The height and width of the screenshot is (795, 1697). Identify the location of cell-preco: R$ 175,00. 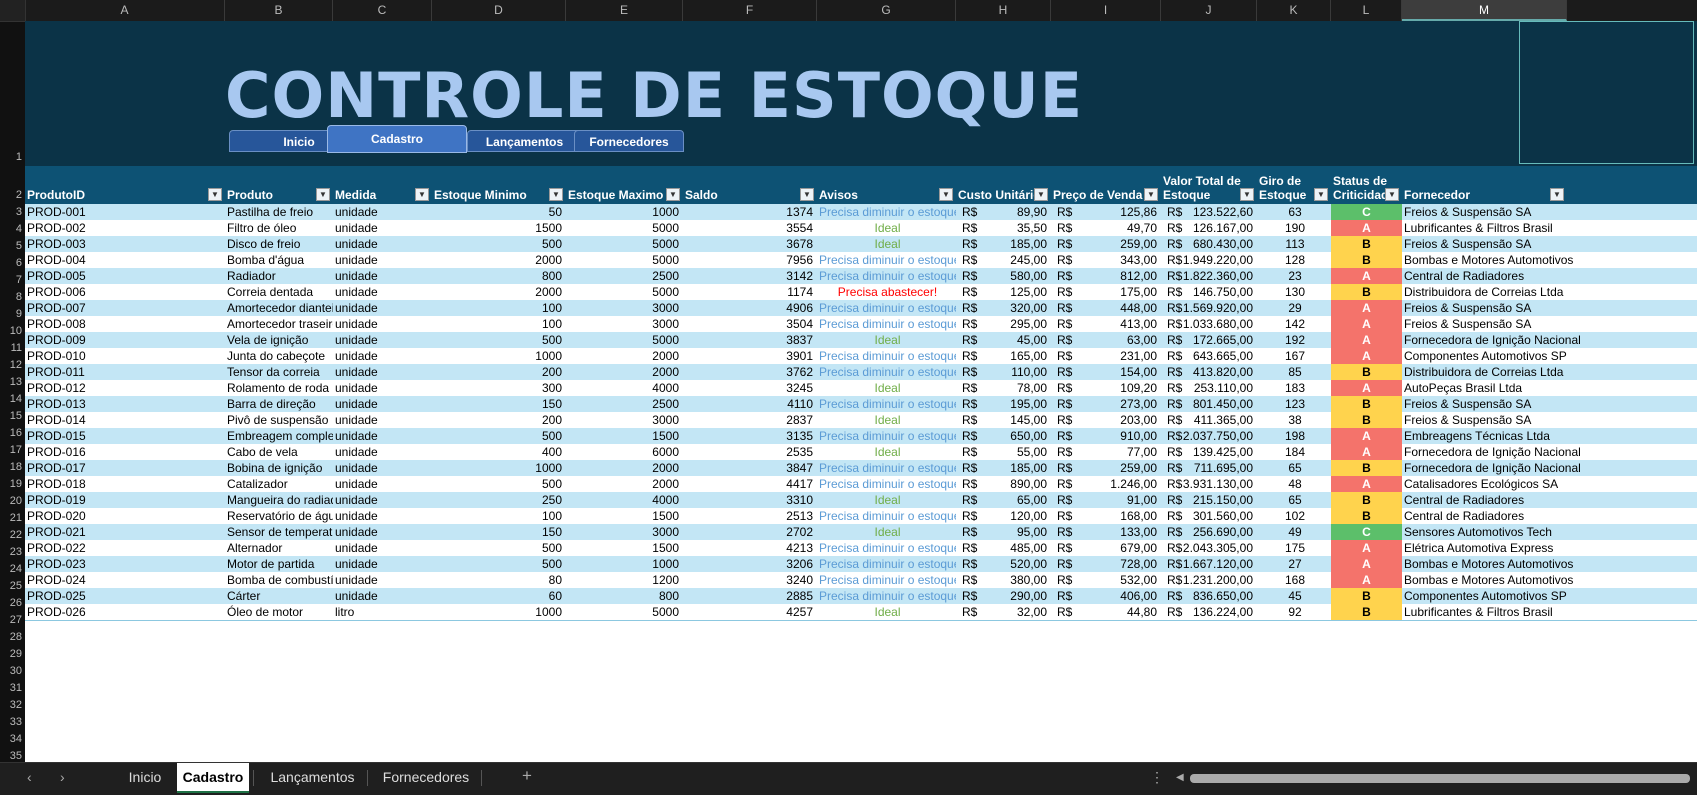
(1107, 292).